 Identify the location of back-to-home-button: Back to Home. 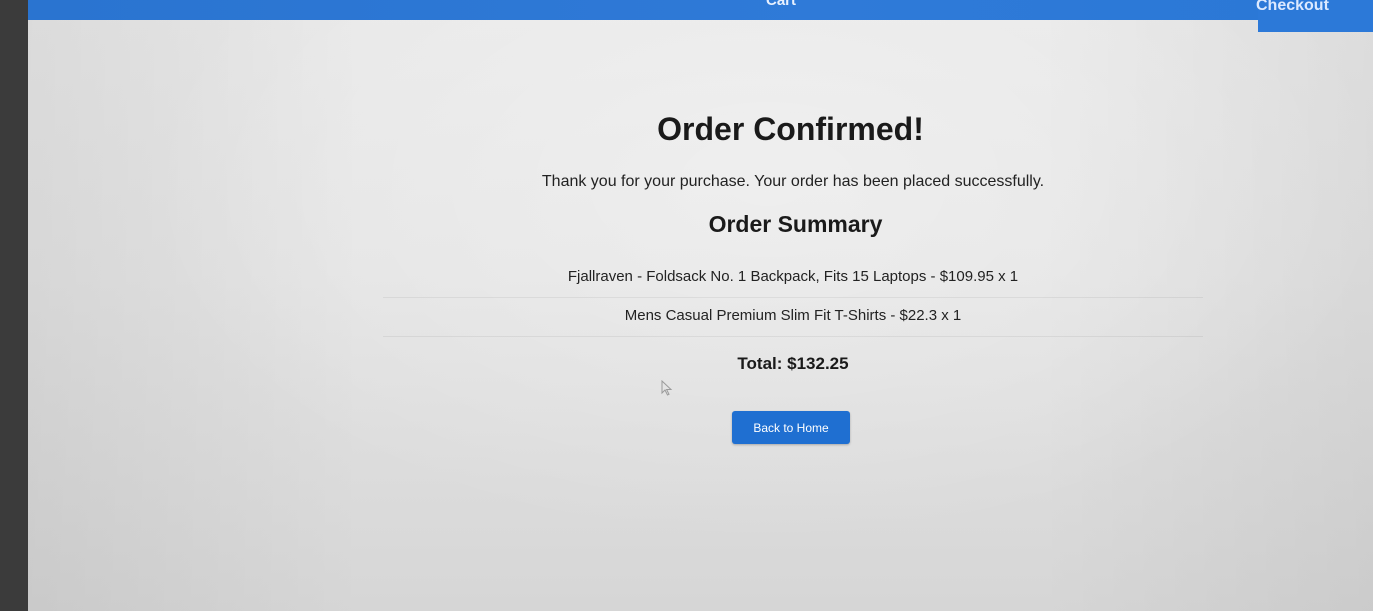
(791, 427).